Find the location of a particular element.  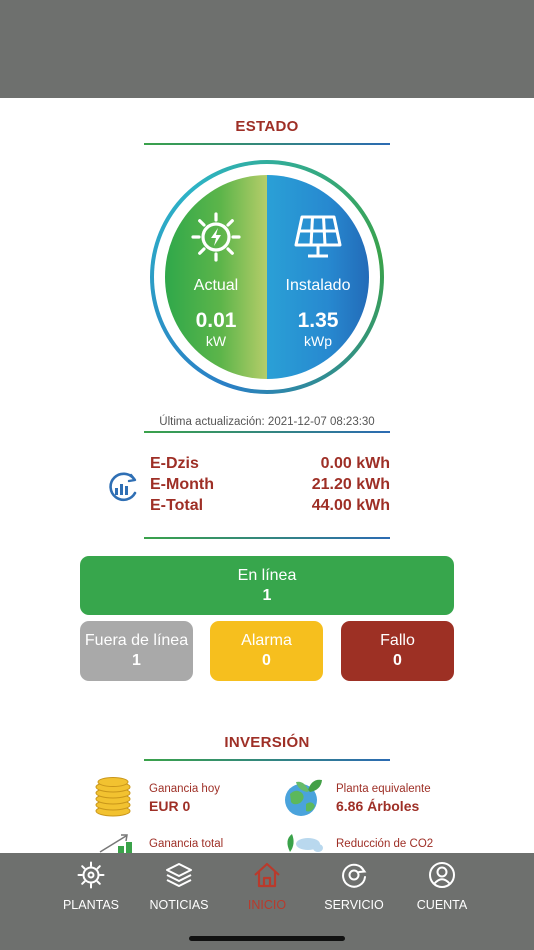

status-online-count: 1 is located at coordinates (267, 595).